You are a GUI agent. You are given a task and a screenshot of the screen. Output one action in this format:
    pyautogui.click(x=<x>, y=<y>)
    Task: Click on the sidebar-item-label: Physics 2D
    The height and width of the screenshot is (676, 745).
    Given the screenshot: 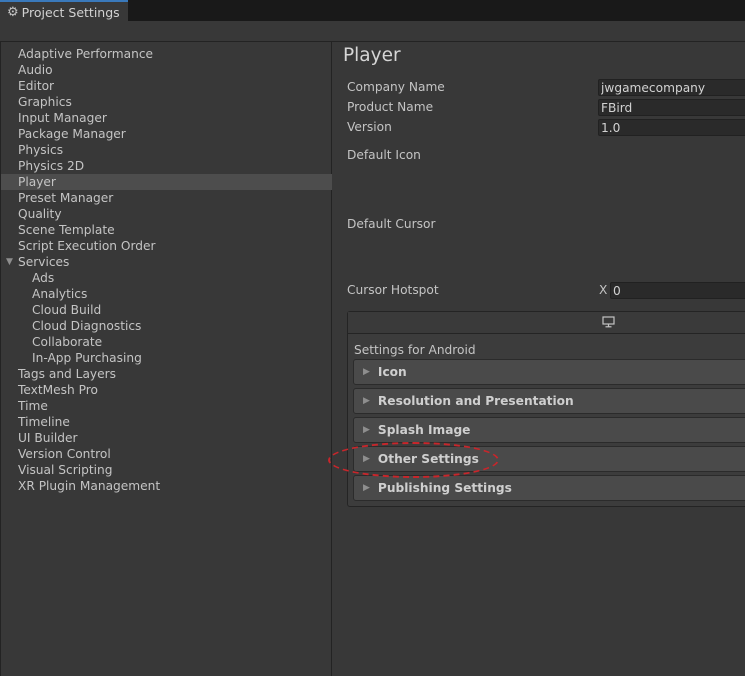 What is the action you would take?
    pyautogui.click(x=51, y=166)
    